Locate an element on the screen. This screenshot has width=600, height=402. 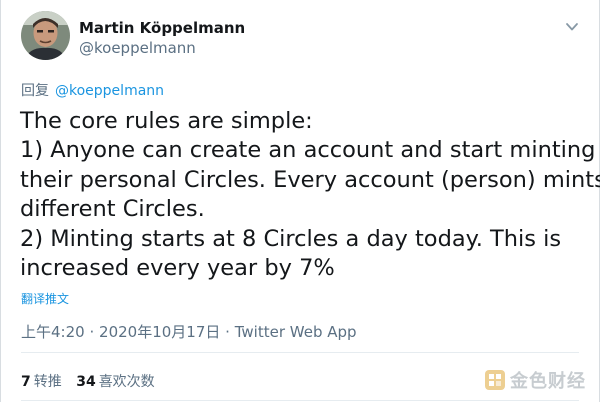
likes-stat: 34 喜欢次数 is located at coordinates (115, 382).